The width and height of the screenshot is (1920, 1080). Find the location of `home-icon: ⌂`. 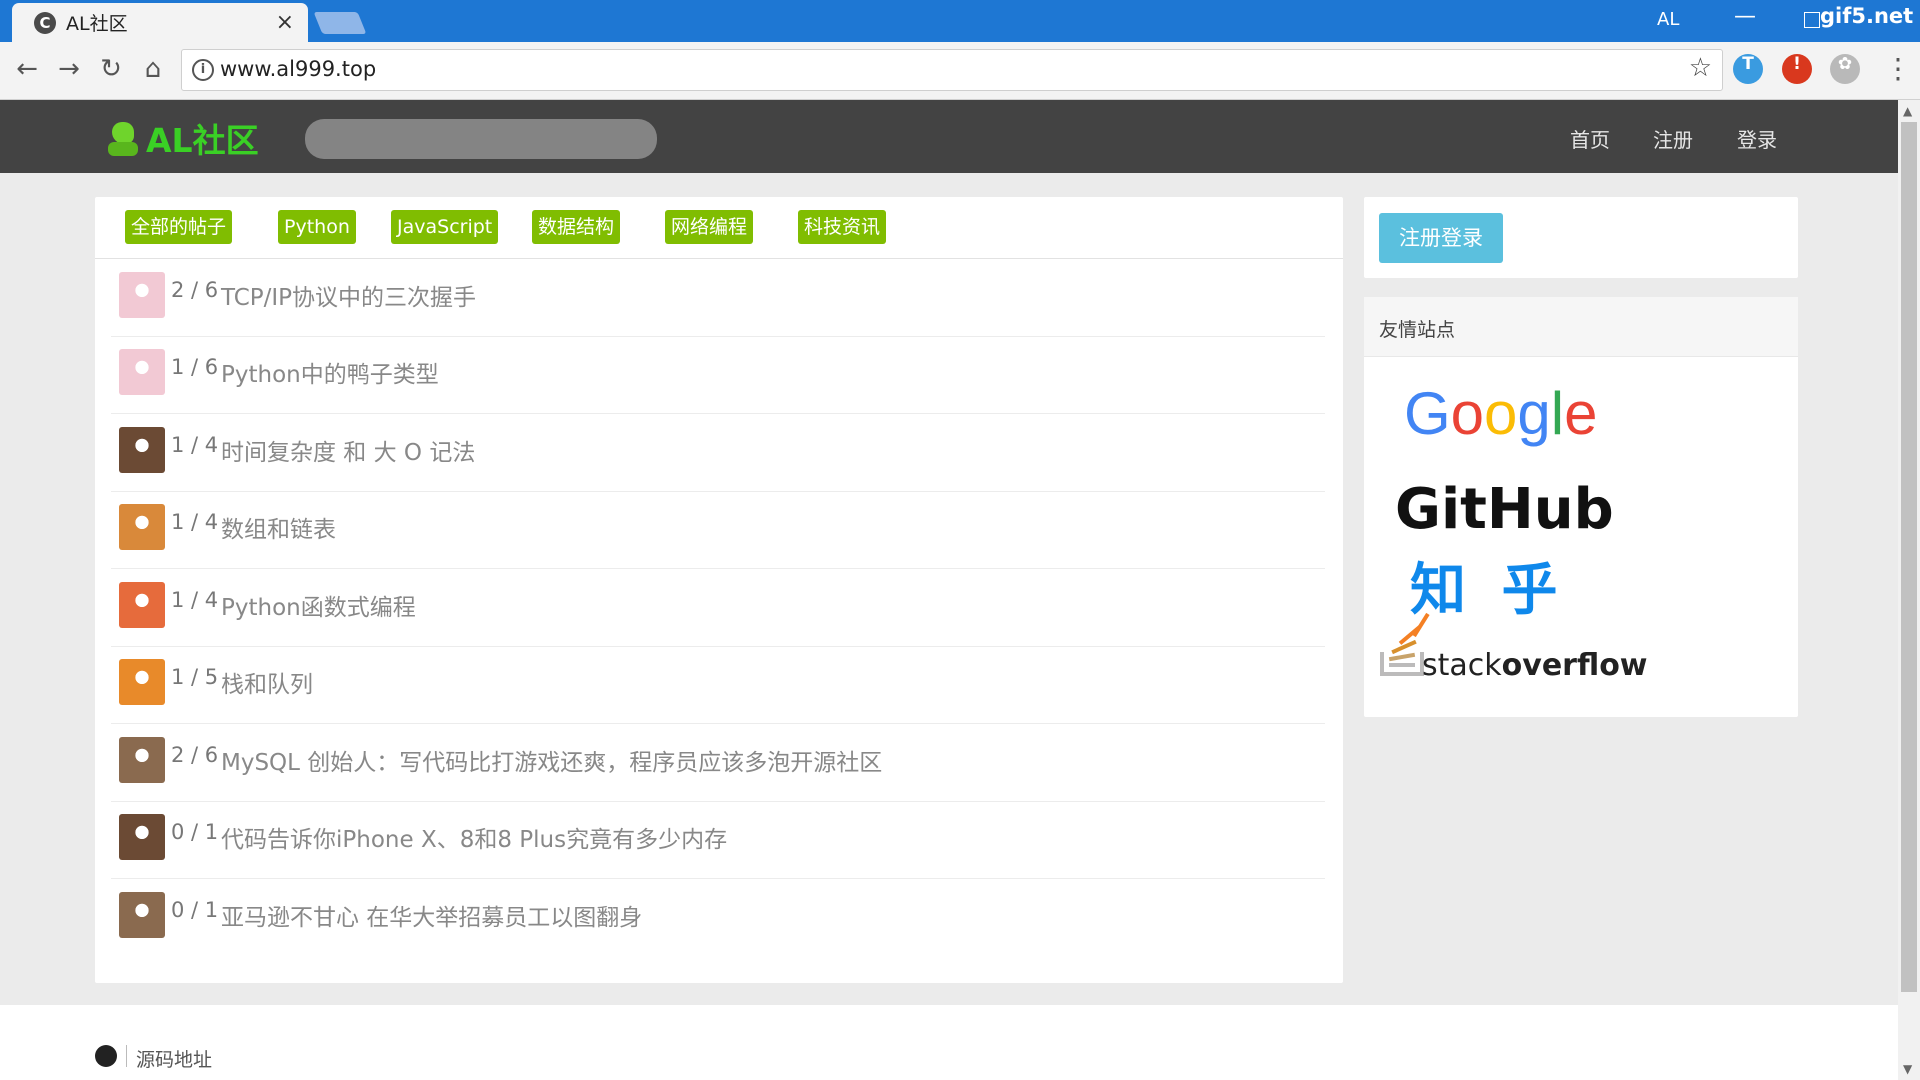

home-icon: ⌂ is located at coordinates (153, 69).